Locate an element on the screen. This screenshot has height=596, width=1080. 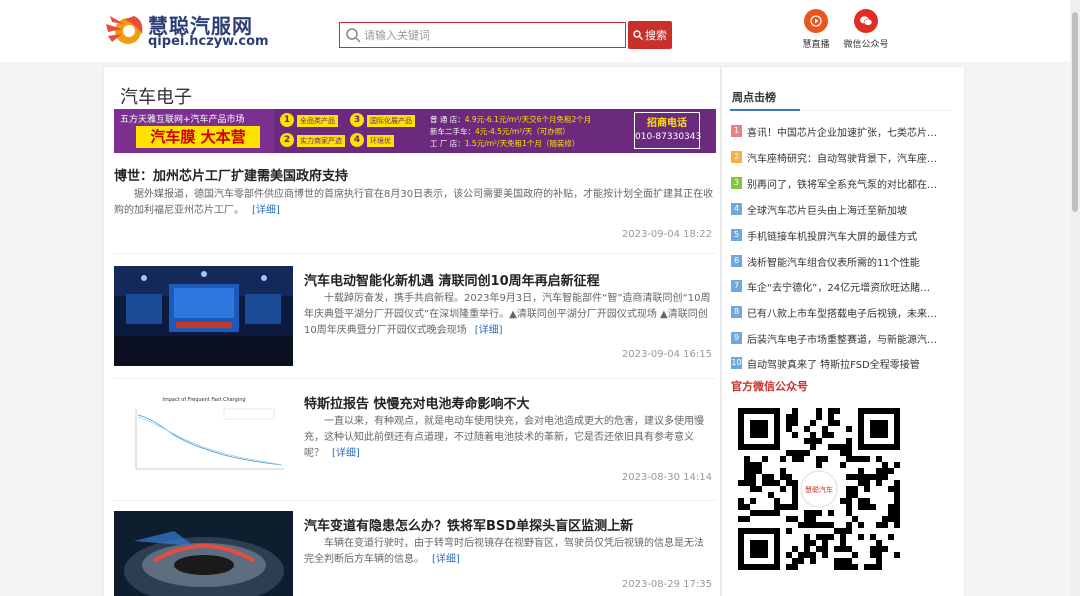
banner-rate: 普 通 店：4.9元-6.1元/m²/天交6个月免租2个月 is located at coordinates (510, 119).